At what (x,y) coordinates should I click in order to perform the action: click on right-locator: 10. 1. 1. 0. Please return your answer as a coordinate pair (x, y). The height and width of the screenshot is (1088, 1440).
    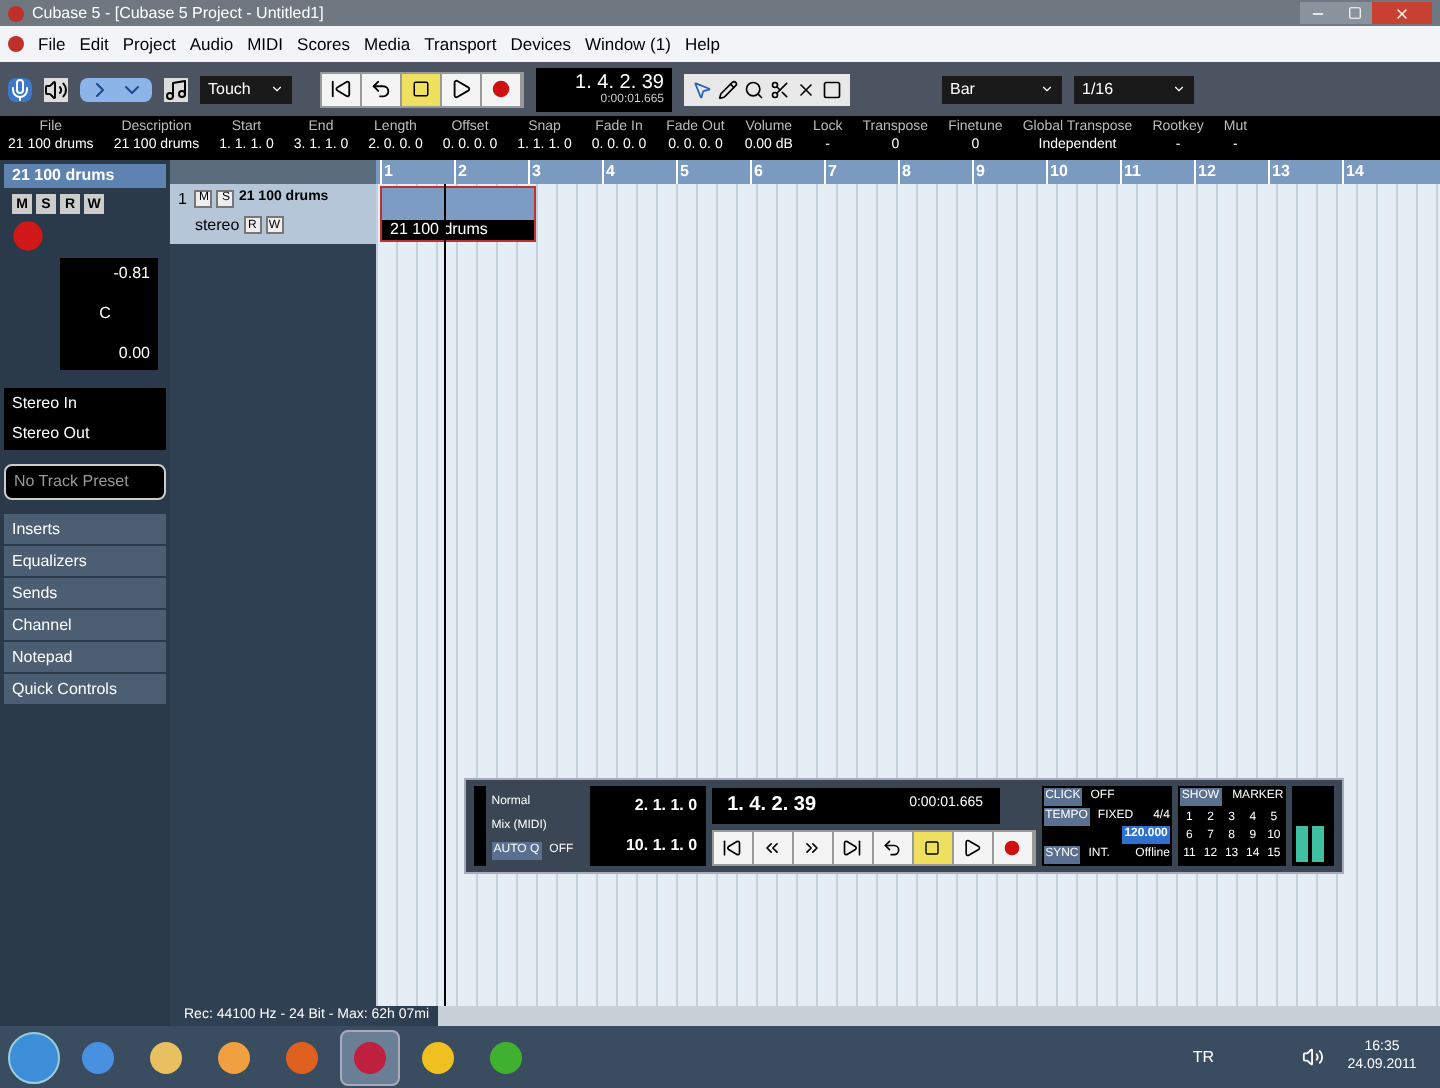
    Looking at the image, I should click on (661, 846).